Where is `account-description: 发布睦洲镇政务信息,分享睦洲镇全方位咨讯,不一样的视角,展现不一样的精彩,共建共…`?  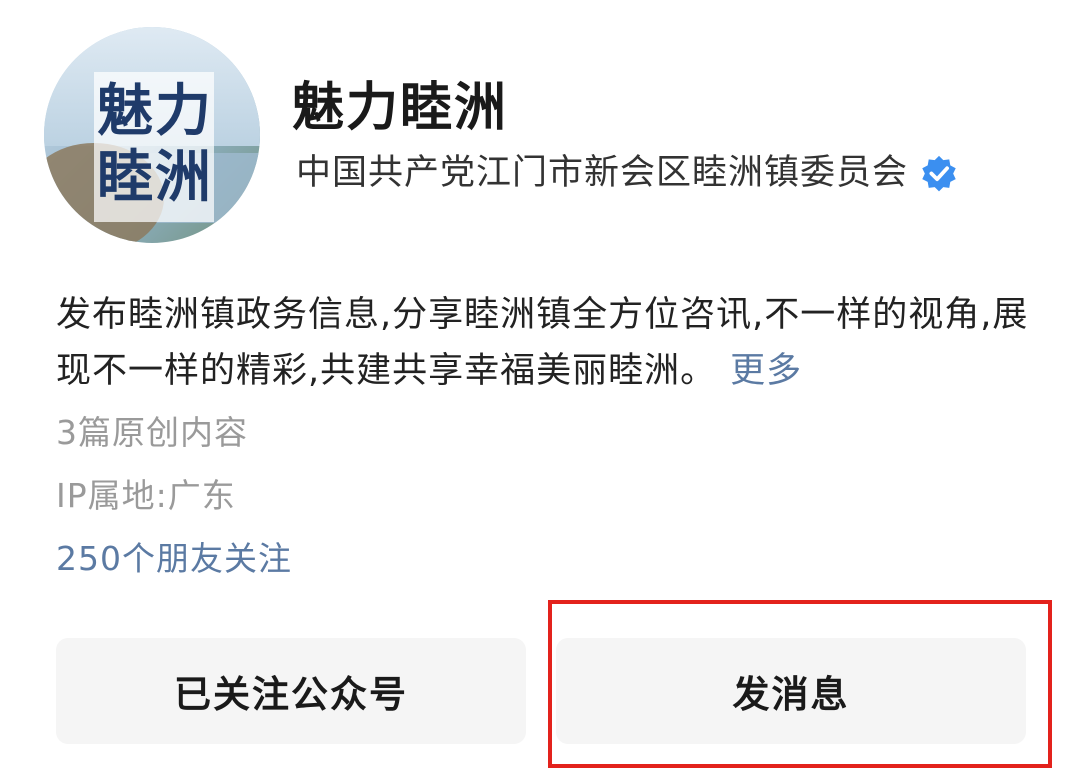 account-description: 发布睦洲镇政务信息,分享睦洲镇全方位咨讯,不一样的视角,展现不一样的精彩,共建共… is located at coordinates (546, 343).